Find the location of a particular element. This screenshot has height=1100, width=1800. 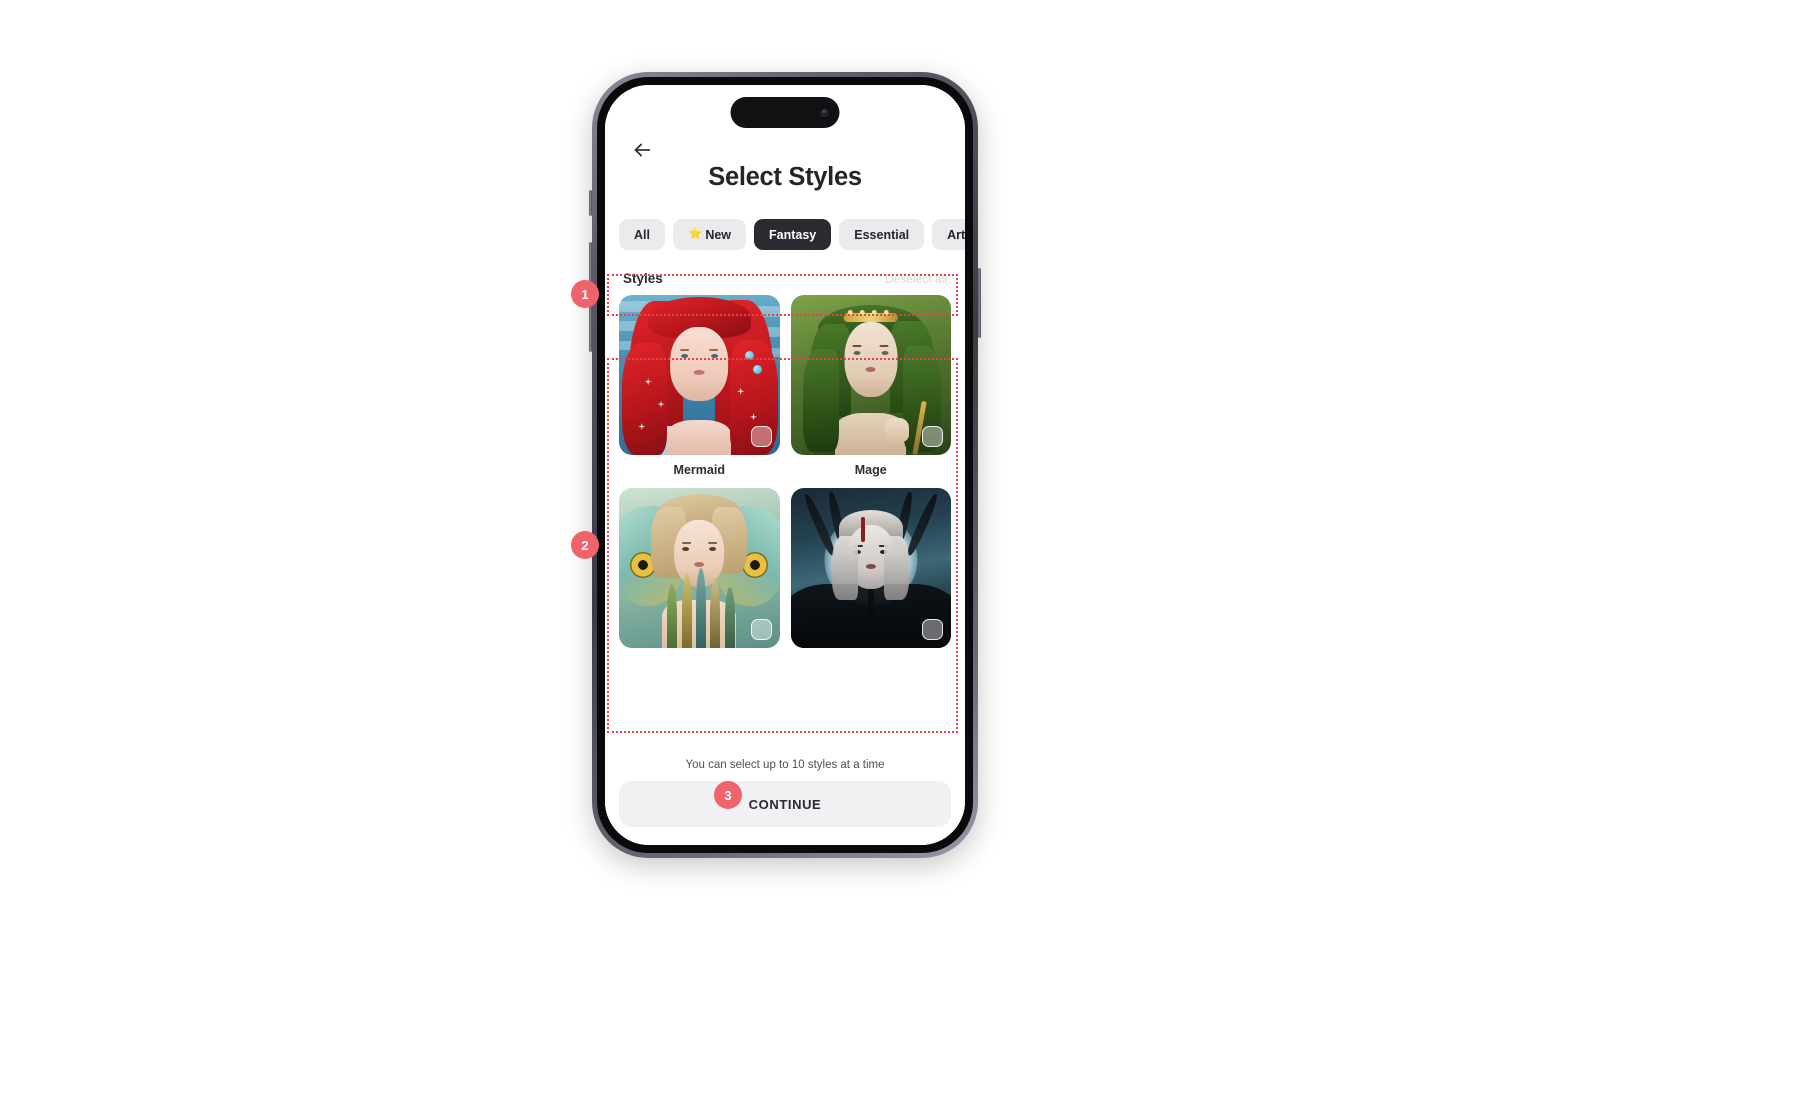

style-card-mage: Mage is located at coordinates (870, 386).